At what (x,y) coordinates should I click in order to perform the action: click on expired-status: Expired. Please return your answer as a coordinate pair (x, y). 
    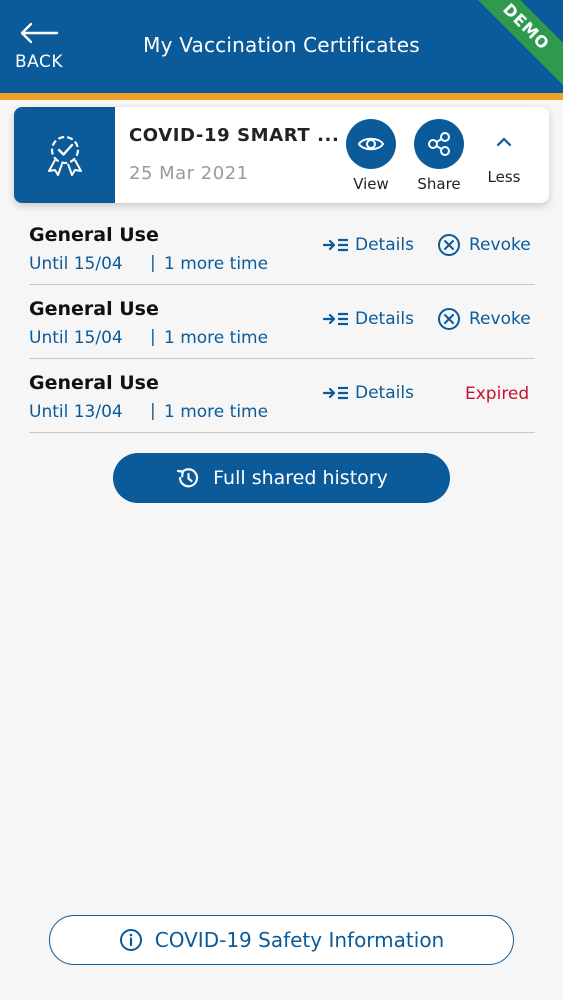
    Looking at the image, I should click on (497, 394).